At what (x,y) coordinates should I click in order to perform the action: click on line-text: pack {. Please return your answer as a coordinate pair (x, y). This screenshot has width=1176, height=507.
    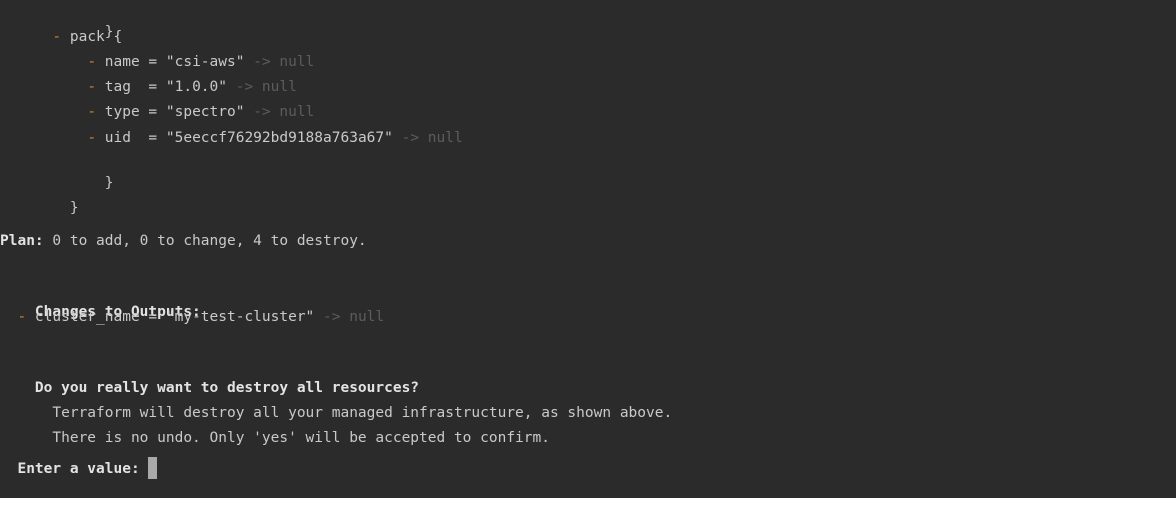
    Looking at the image, I should click on (92, 37).